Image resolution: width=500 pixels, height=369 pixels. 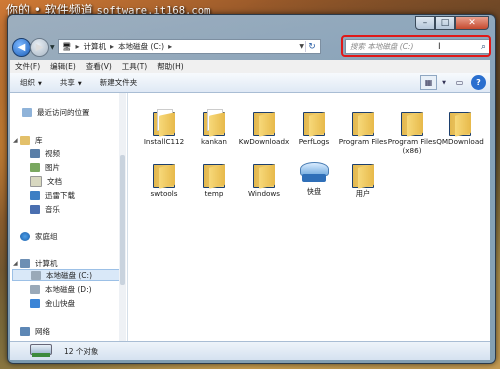 I want to click on menu-file: 文件(F), so click(x=27, y=66).